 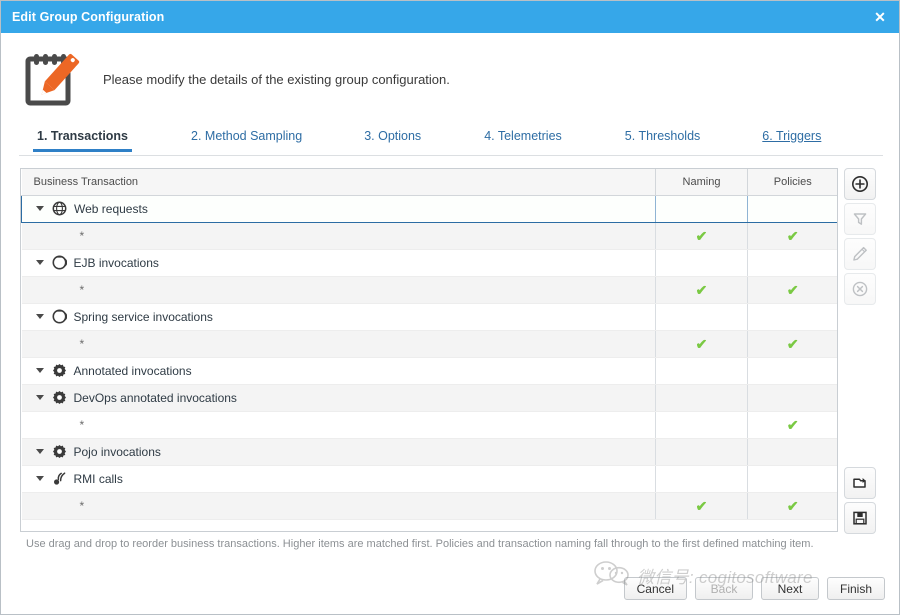 I want to click on table-row: Web requests, so click(x=429, y=208).